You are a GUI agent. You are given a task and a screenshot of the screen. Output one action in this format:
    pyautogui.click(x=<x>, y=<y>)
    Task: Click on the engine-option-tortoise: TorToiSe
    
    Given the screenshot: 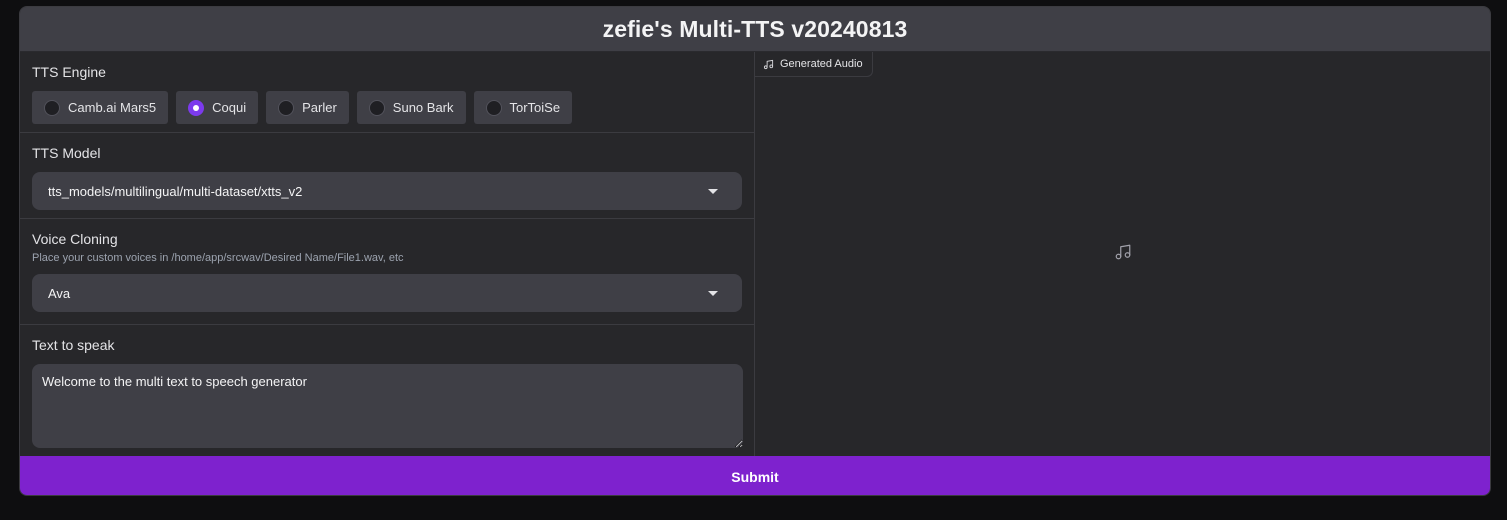 What is the action you would take?
    pyautogui.click(x=523, y=107)
    